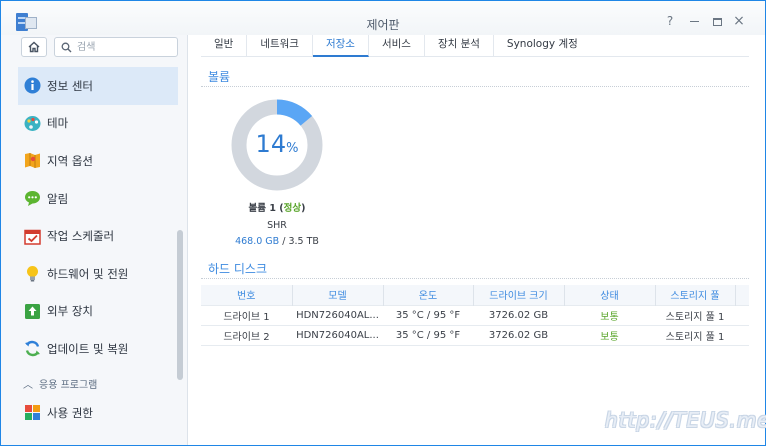 The image size is (766, 446). What do you see at coordinates (280, 46) in the screenshot?
I see `tab-network: 네트워크` at bounding box center [280, 46].